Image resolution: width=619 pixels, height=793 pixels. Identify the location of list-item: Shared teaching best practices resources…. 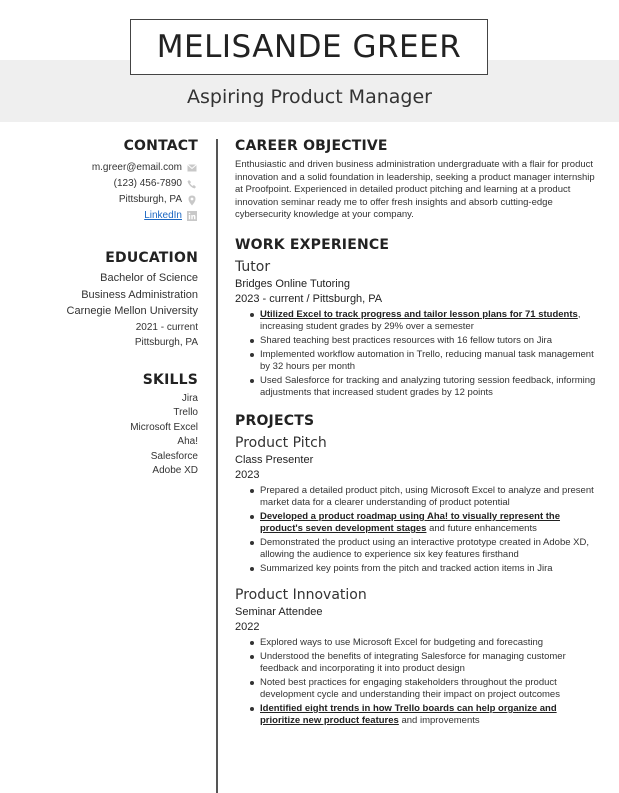
(417, 341).